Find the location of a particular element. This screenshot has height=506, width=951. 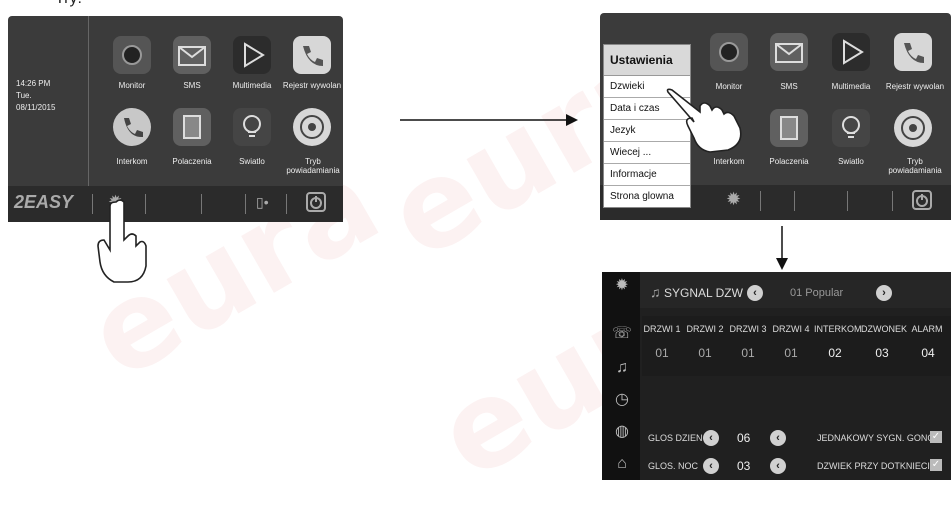

glos-dzien-label: GLOS DZIEN is located at coordinates (675, 438).